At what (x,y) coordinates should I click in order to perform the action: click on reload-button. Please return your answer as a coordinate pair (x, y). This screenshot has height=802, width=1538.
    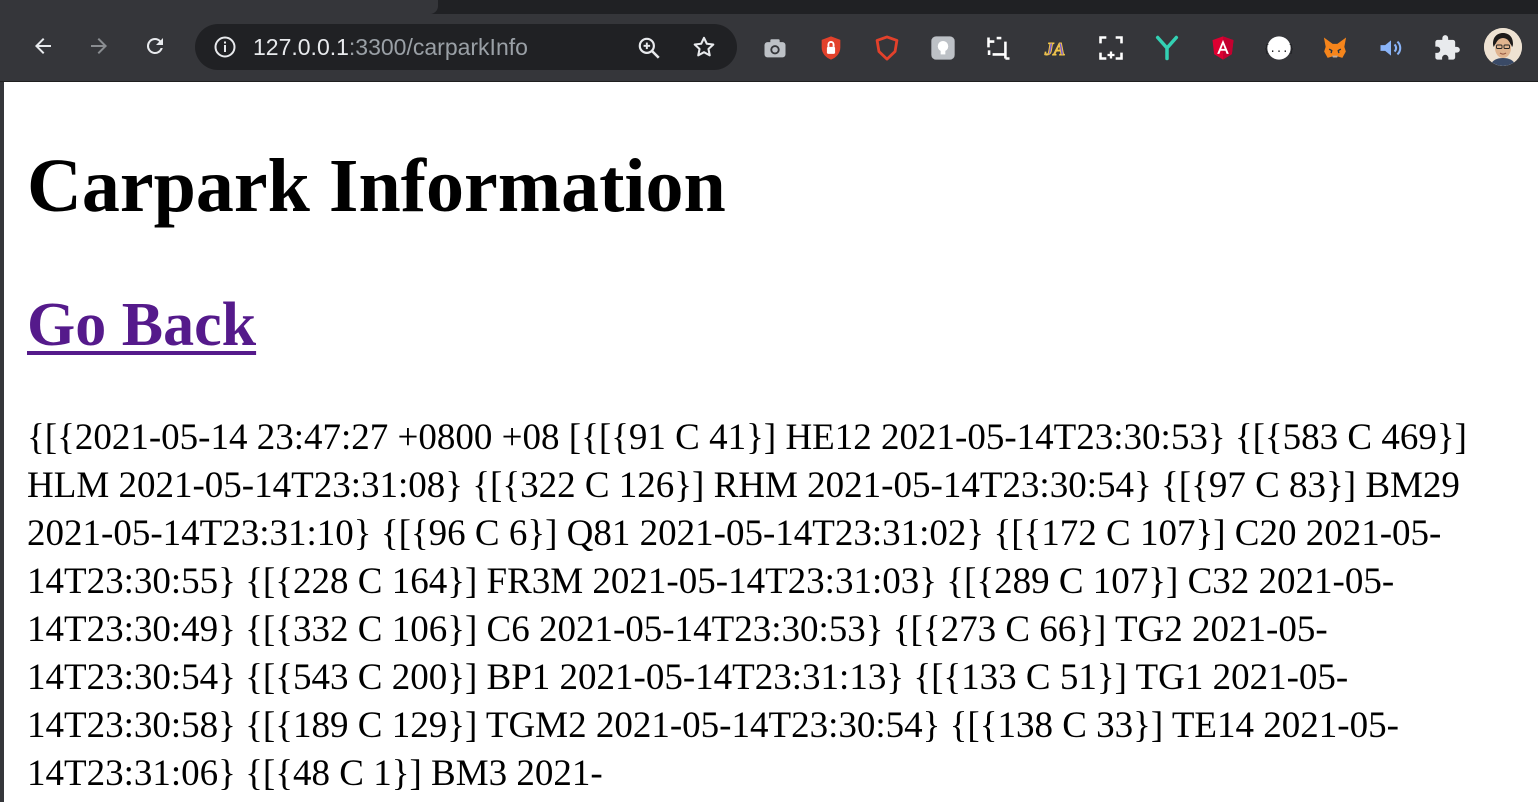
    Looking at the image, I should click on (155, 46).